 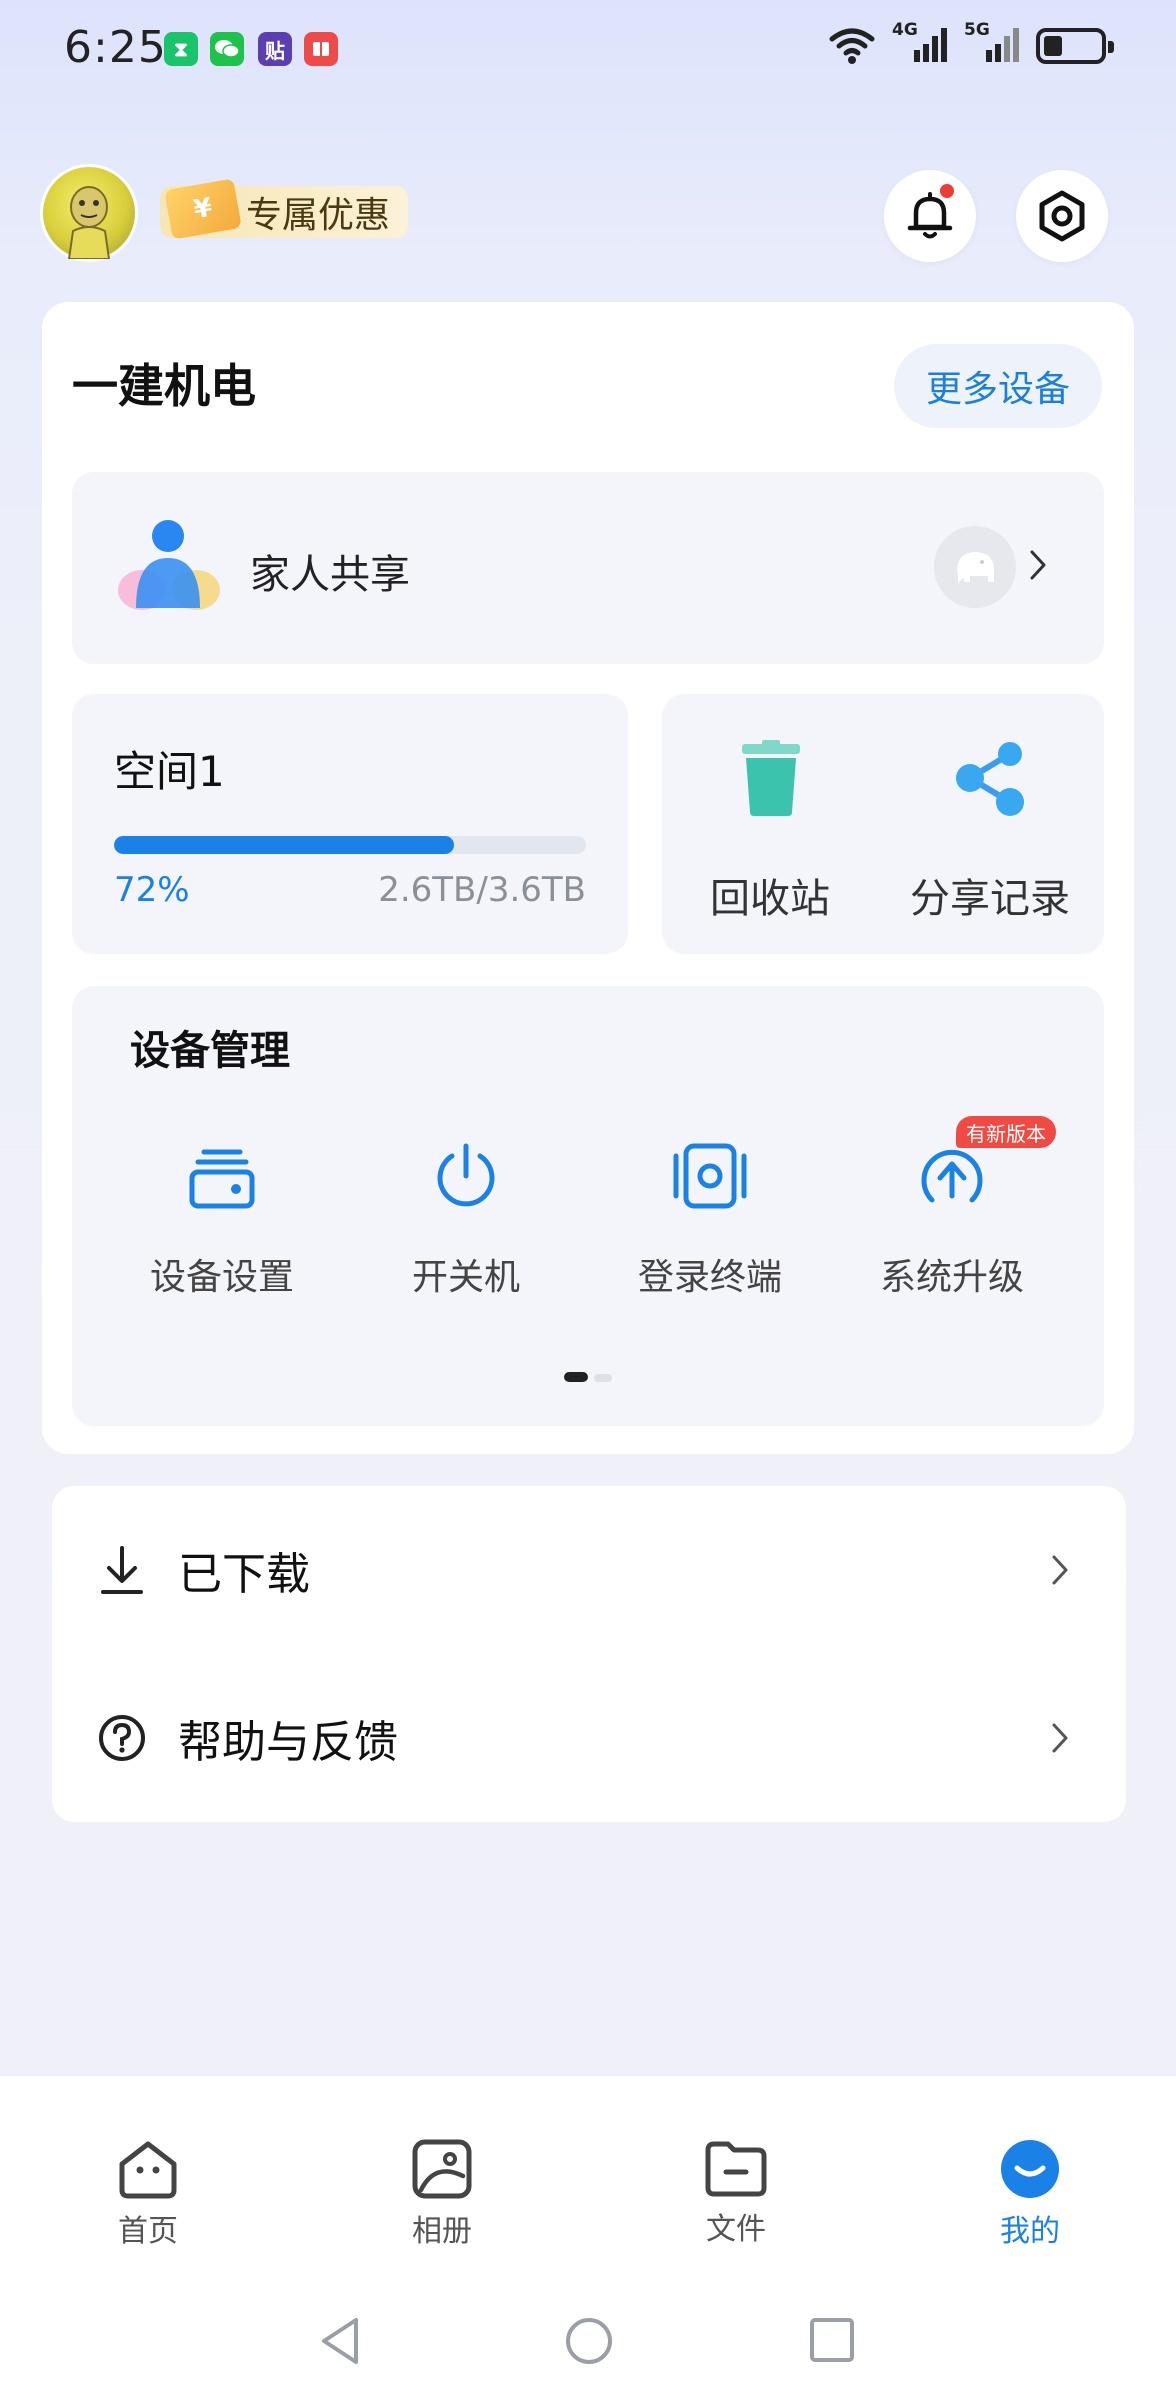 What do you see at coordinates (589, 1570) in the screenshot?
I see `downloaded-row: 已下载` at bounding box center [589, 1570].